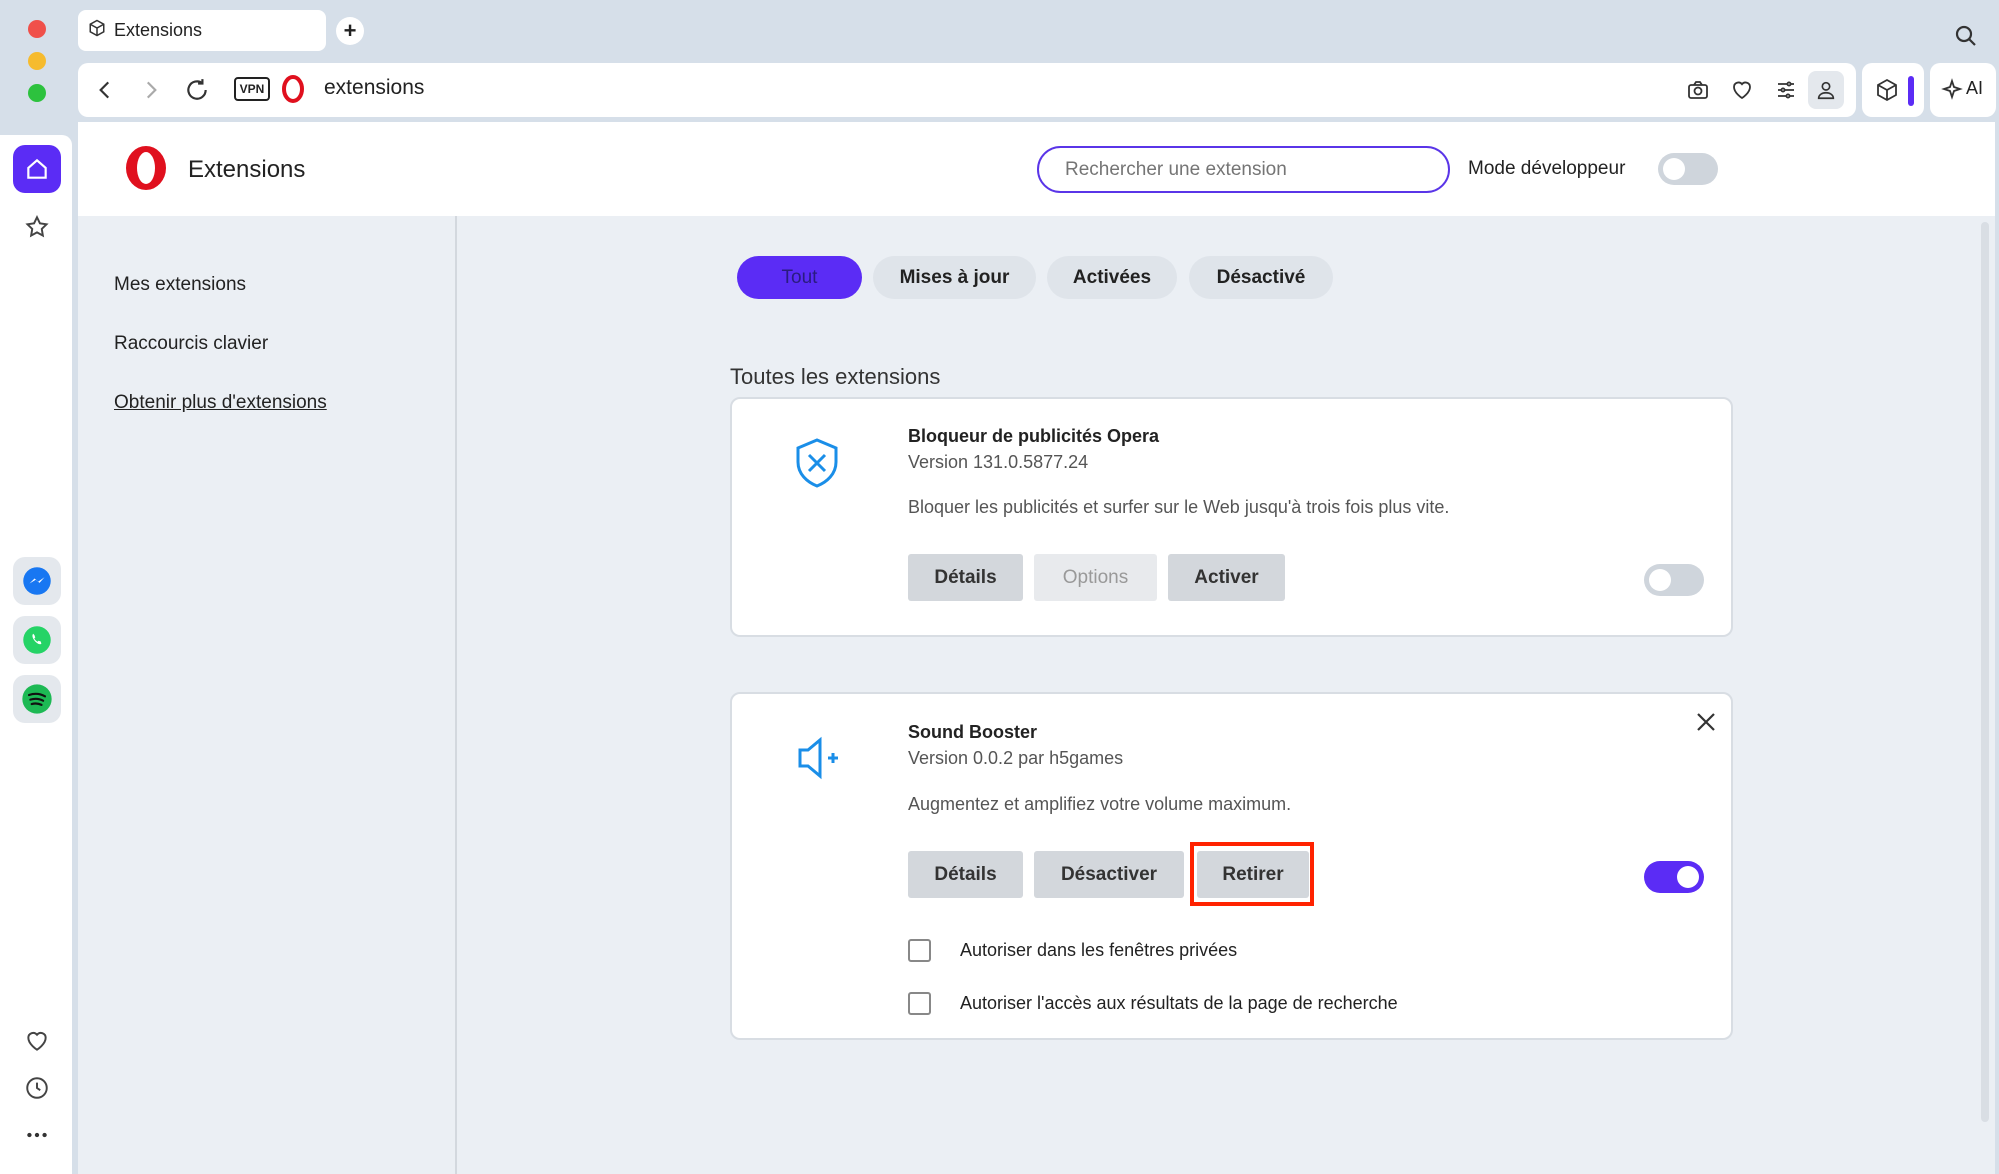 The height and width of the screenshot is (1174, 1999). I want to click on speaker-plus-icon, so click(818, 760).